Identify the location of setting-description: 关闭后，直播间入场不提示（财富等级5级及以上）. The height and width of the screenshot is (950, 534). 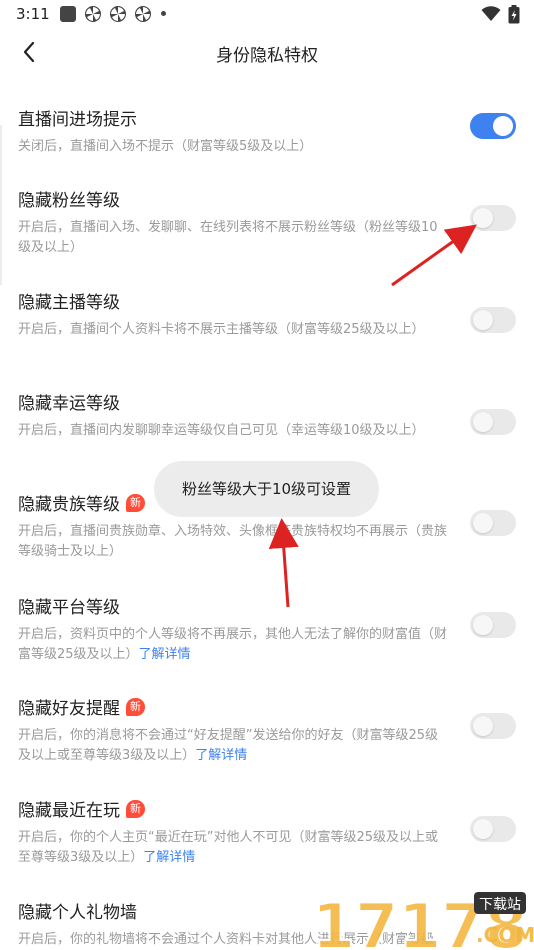
(165, 146).